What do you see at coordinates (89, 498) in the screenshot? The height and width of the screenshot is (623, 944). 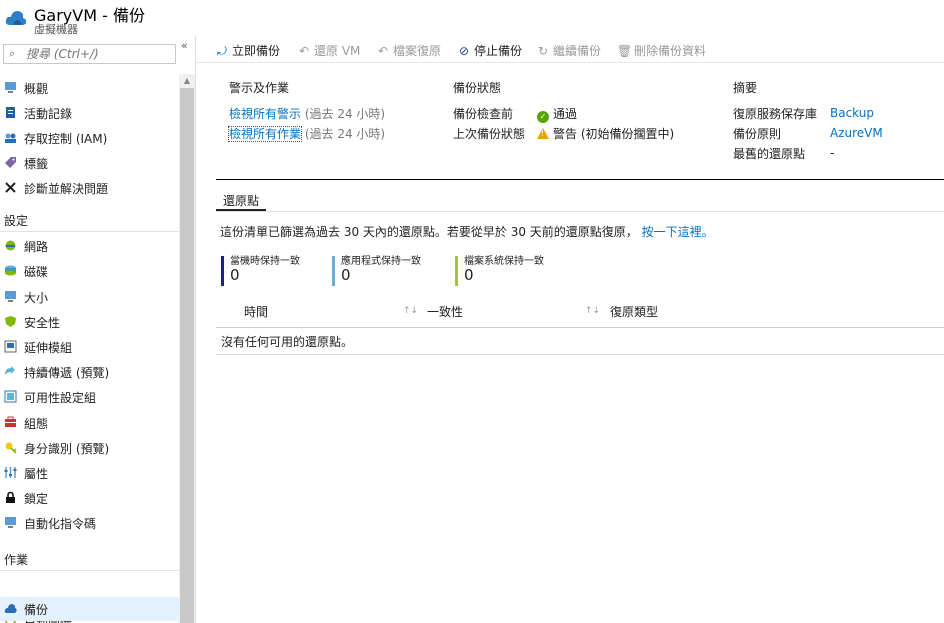 I see `sidebar-item-locks: 鎖定` at bounding box center [89, 498].